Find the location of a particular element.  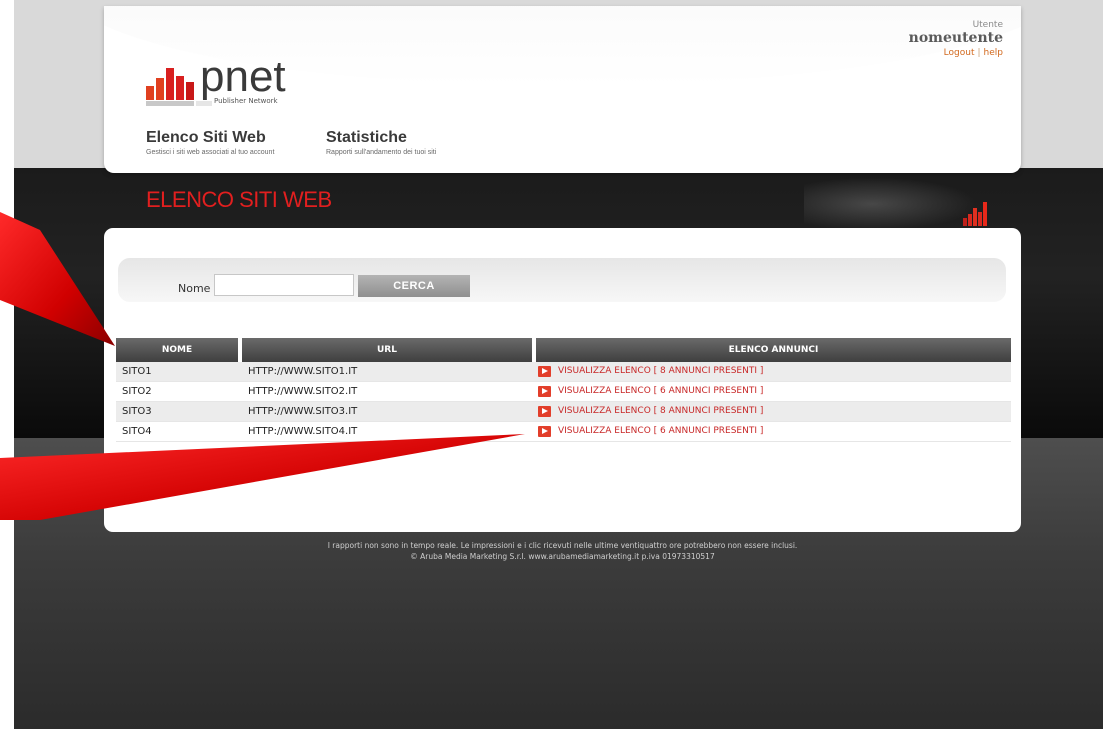

header-nome: NOME is located at coordinates (177, 350).